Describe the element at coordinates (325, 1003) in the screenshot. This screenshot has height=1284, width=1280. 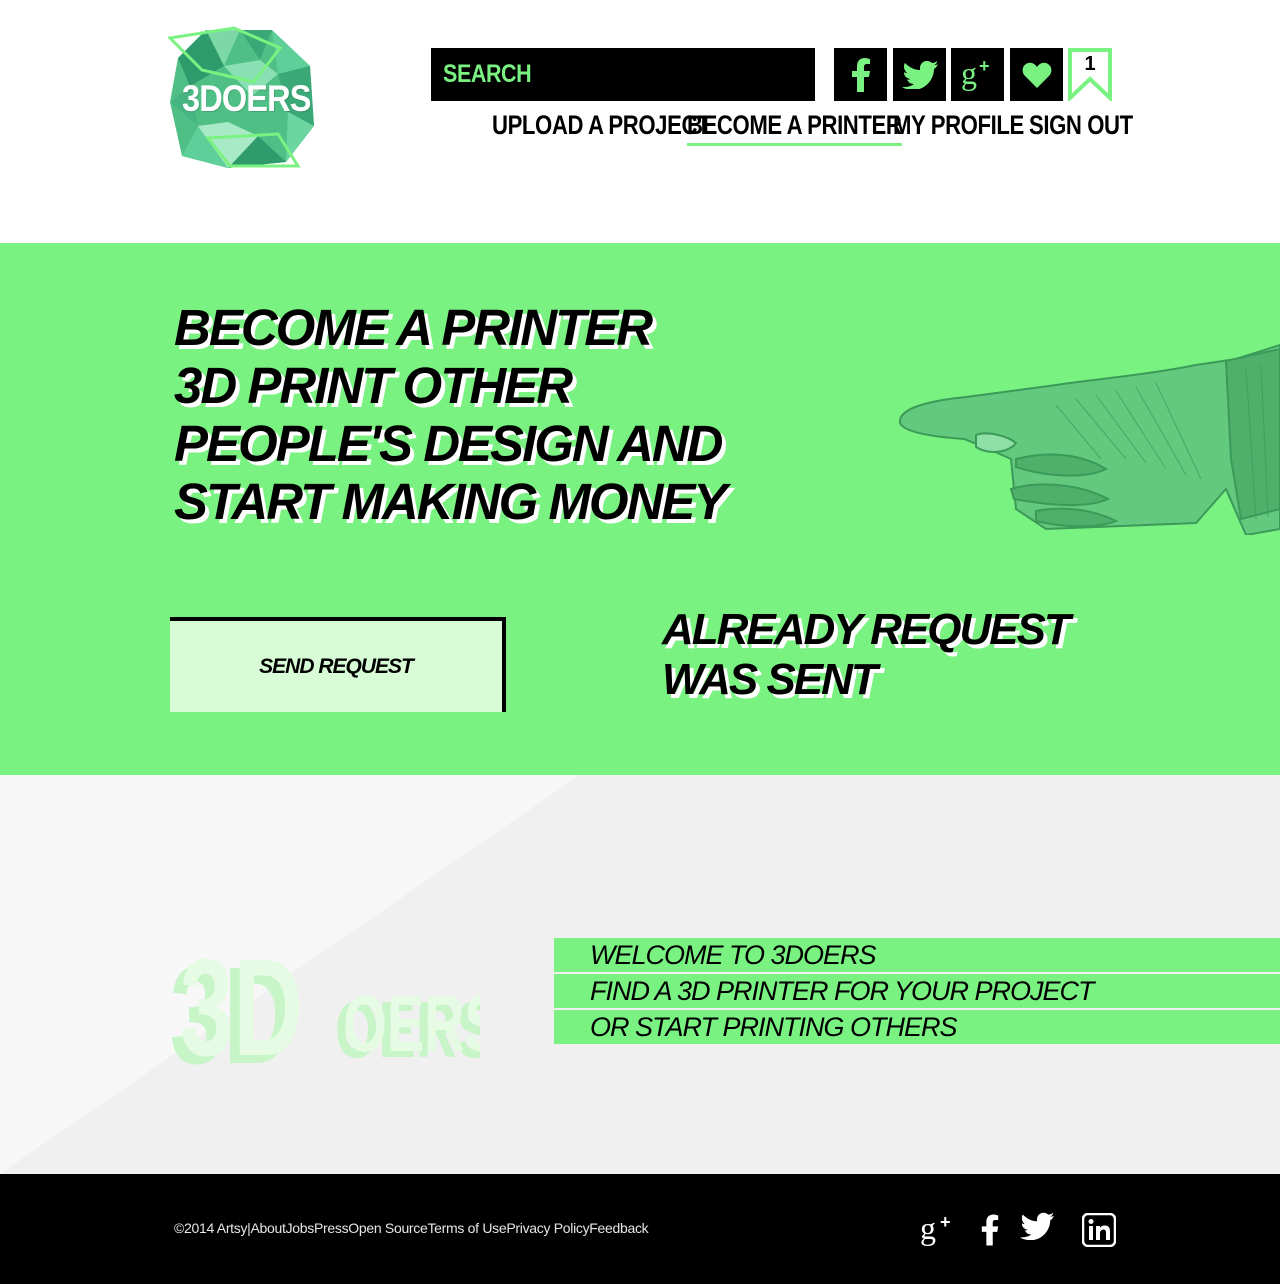
I see `3doers-3d-logo: 3D 3D OERS OERS` at that location.